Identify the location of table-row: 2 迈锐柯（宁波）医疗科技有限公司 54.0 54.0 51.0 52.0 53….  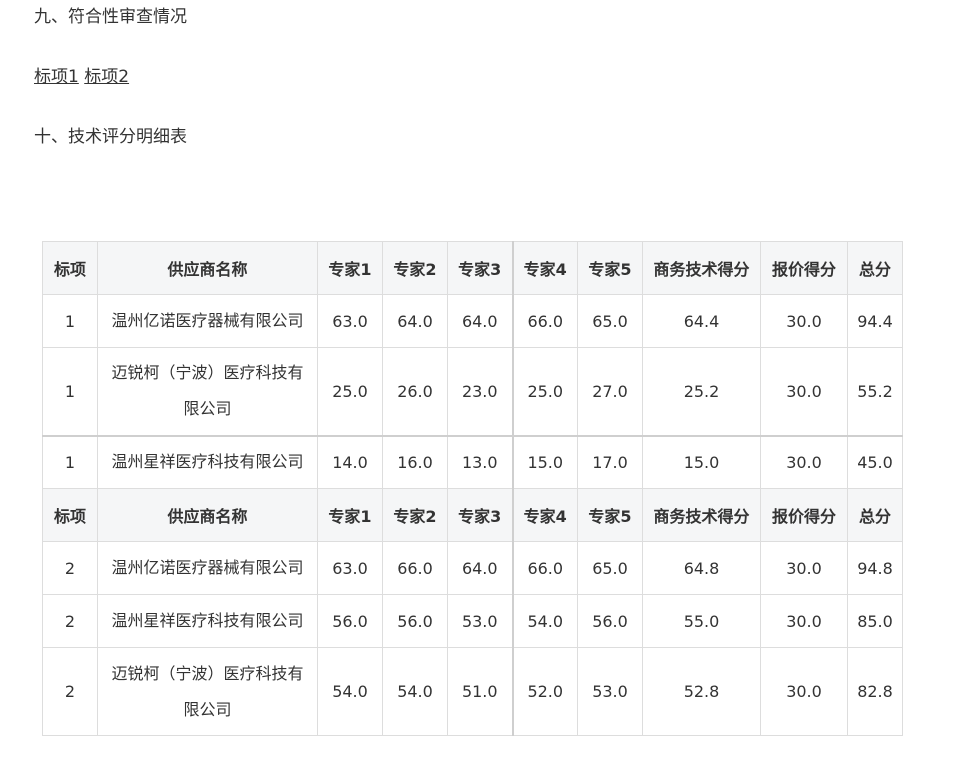
(472, 691).